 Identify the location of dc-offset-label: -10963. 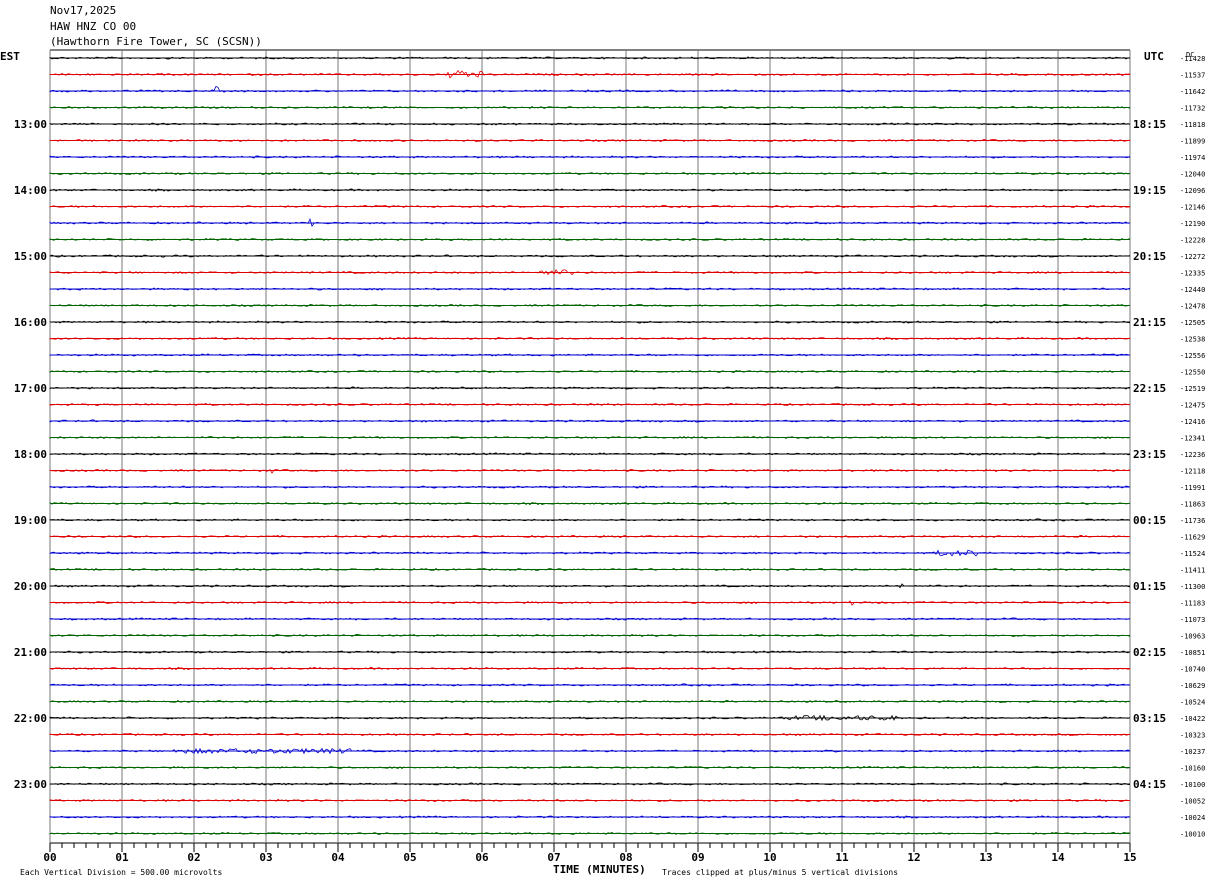
(1192, 637).